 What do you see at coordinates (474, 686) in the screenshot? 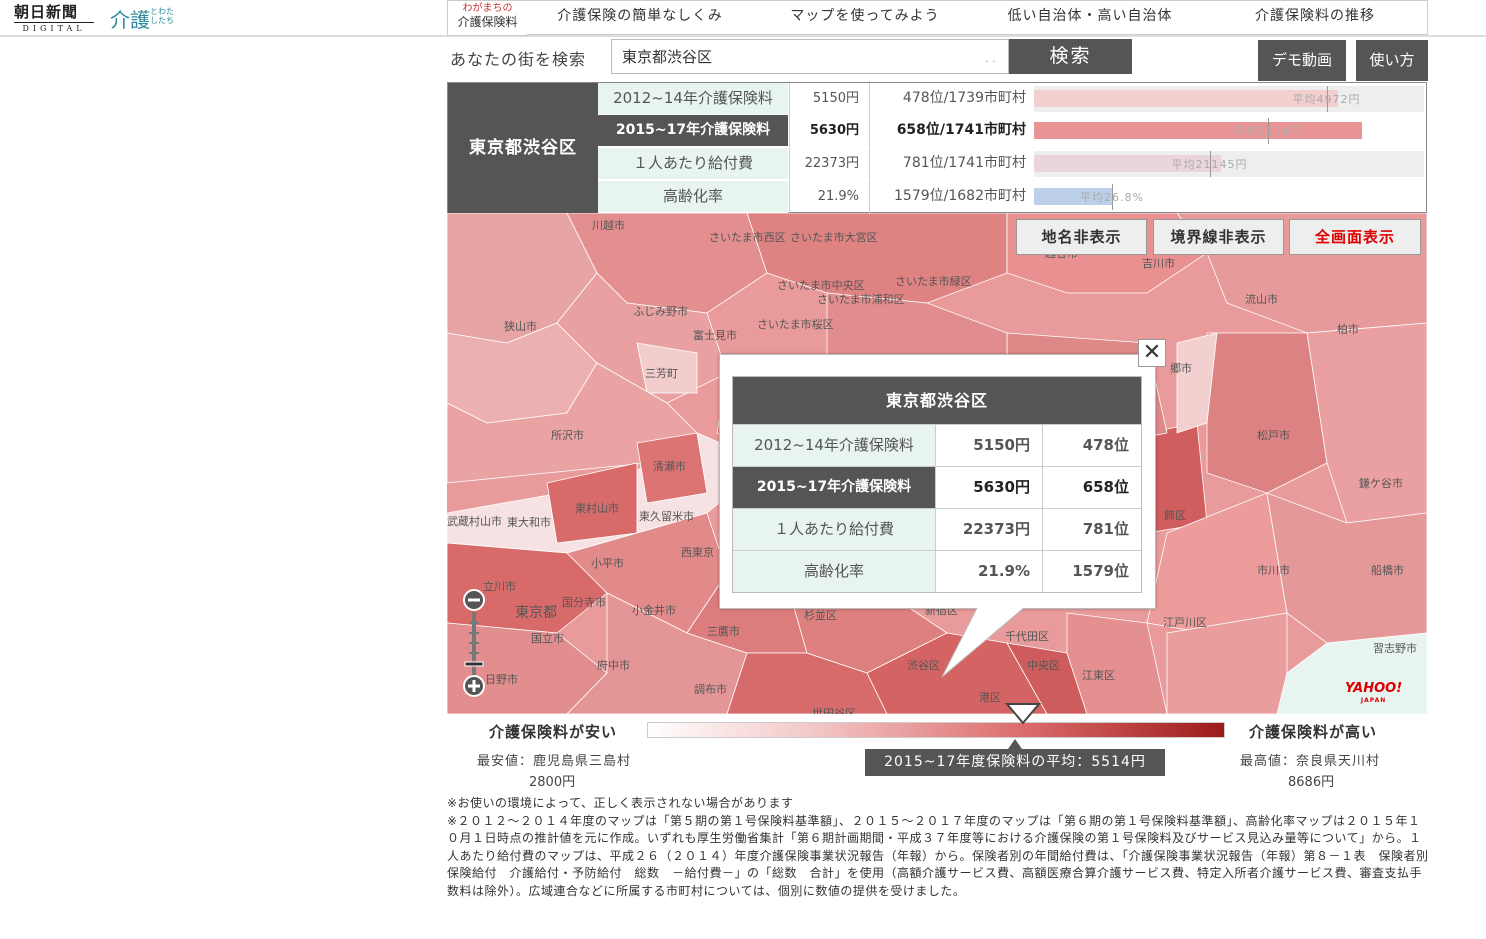
I see `zoom-in-icon` at bounding box center [474, 686].